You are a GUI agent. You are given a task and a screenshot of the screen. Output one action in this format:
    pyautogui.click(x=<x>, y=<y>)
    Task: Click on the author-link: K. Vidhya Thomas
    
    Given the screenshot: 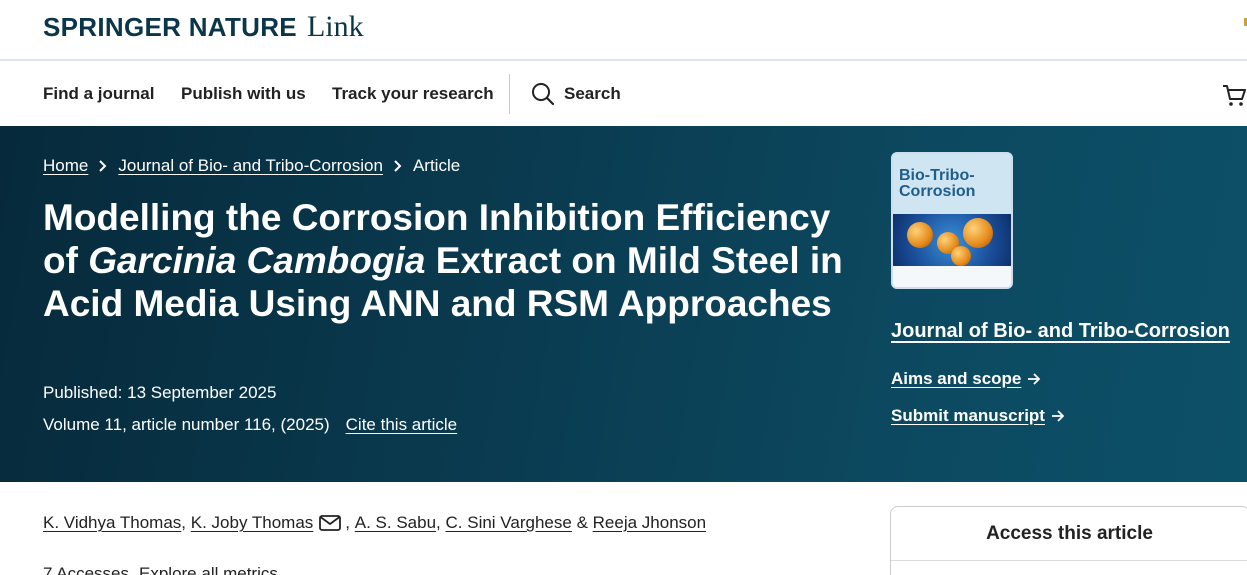 What is the action you would take?
    pyautogui.click(x=112, y=523)
    